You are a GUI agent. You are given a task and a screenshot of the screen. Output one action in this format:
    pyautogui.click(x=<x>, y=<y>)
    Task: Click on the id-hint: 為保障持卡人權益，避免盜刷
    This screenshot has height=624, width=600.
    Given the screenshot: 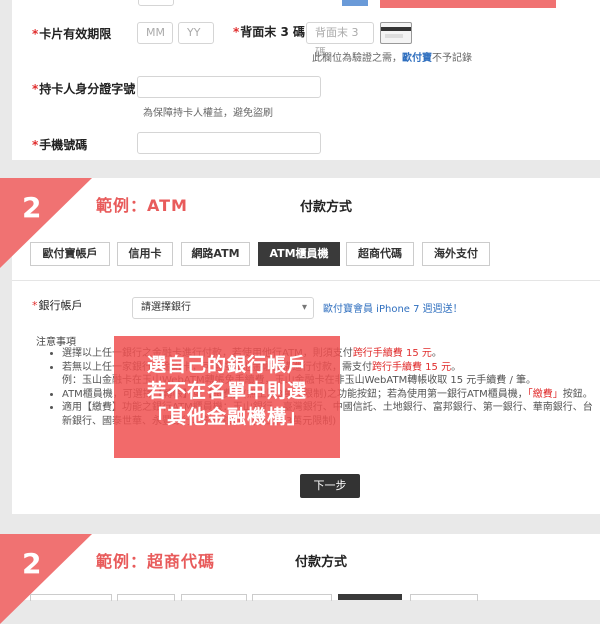 What is the action you would take?
    pyautogui.click(x=208, y=113)
    